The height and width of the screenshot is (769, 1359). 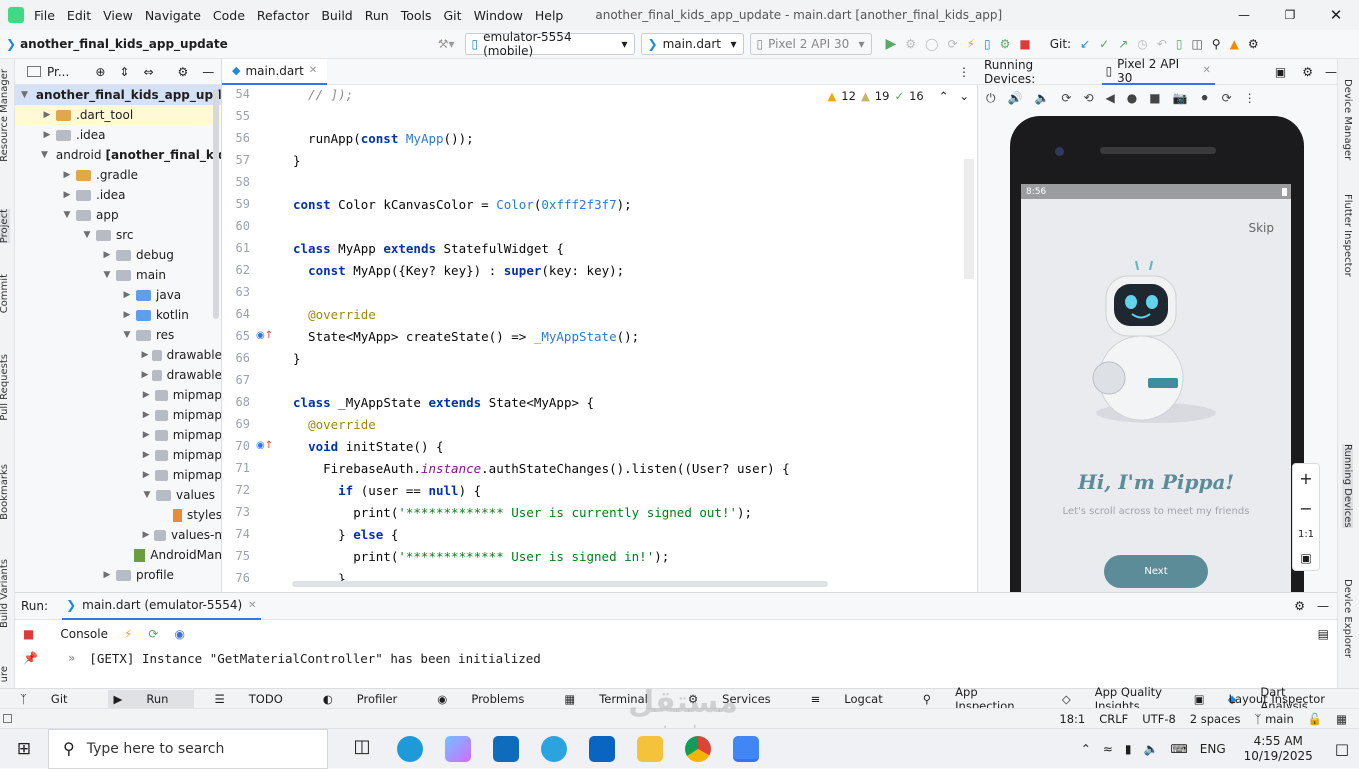 I want to click on menu-item-run: Run, so click(x=377, y=15).